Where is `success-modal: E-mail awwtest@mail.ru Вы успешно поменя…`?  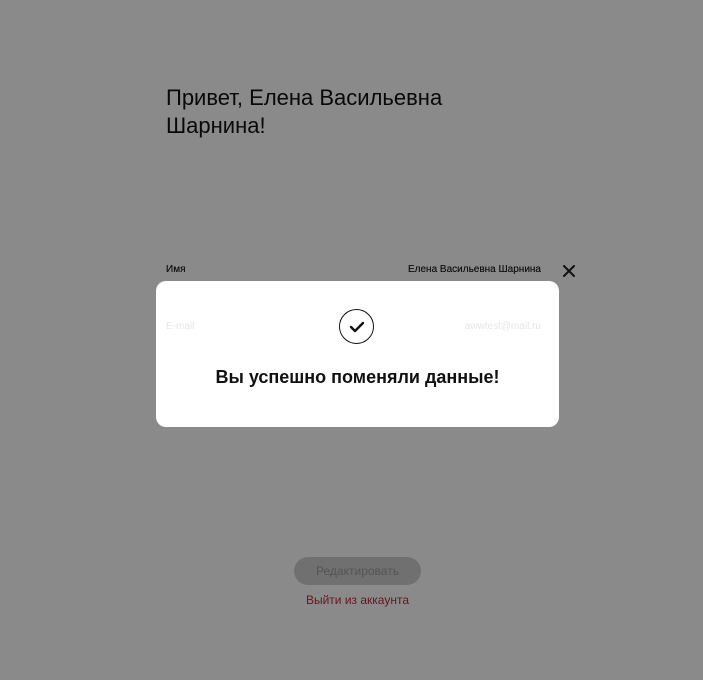
success-modal: E-mail awwtest@mail.ru Вы успешно поменя… is located at coordinates (357, 354).